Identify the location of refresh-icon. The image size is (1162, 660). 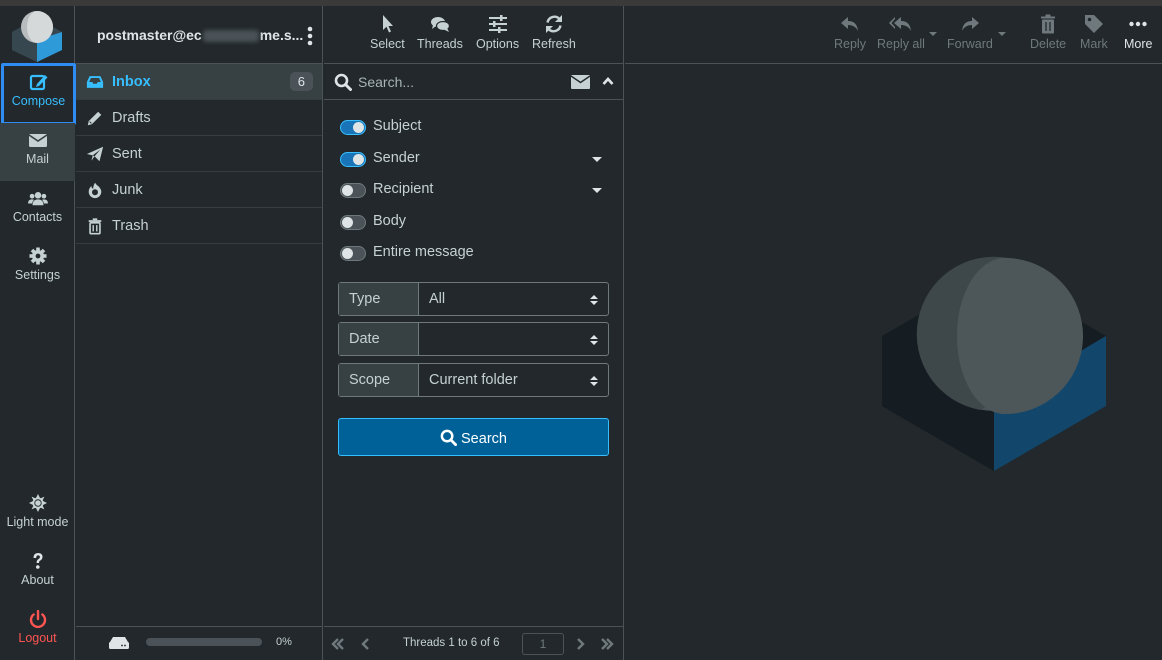
(553, 24).